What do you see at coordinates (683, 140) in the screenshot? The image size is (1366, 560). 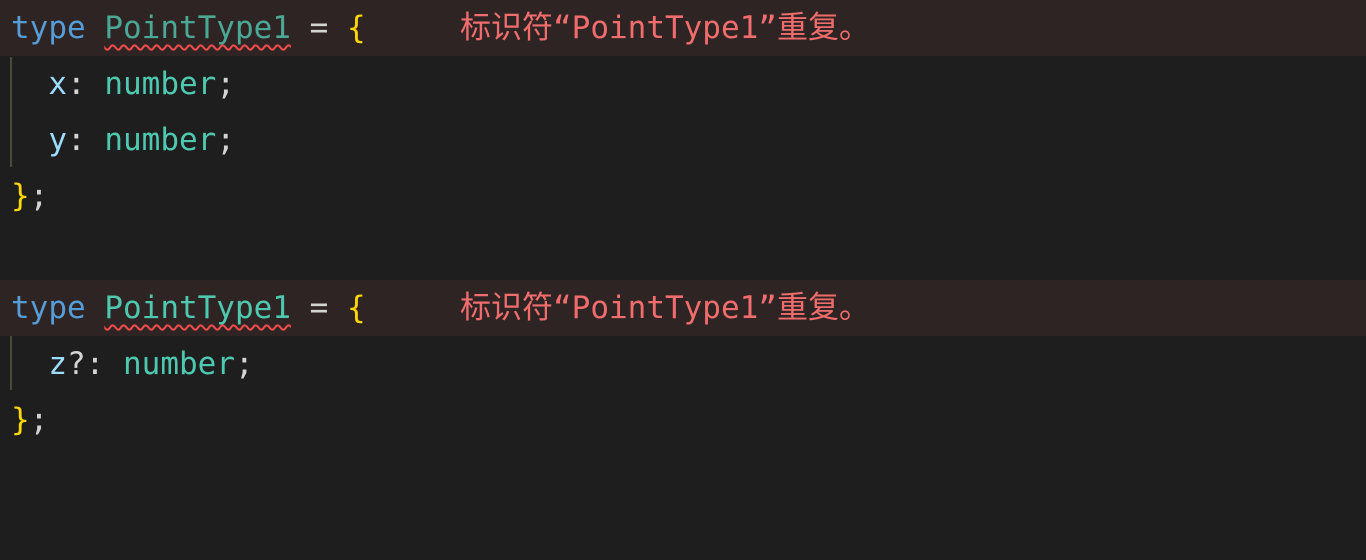 I see `code-line: y: number;` at bounding box center [683, 140].